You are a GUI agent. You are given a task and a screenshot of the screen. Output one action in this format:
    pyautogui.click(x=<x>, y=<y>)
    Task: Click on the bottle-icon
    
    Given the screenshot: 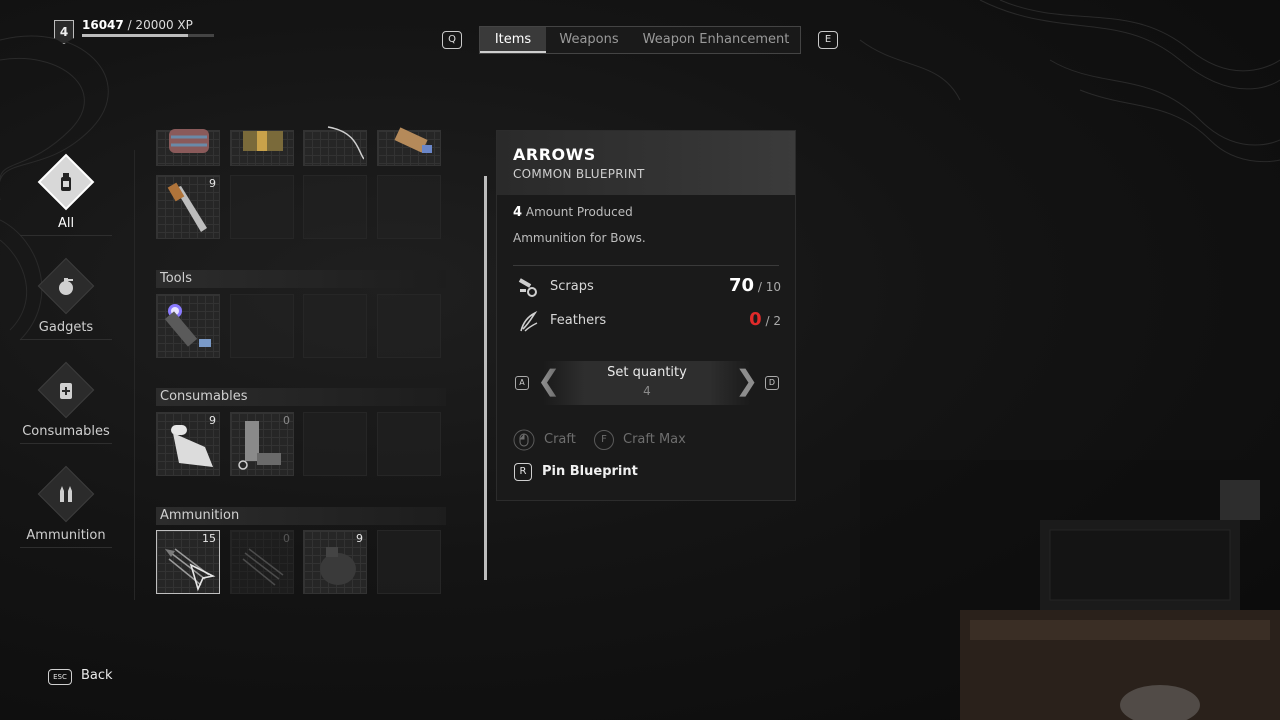 What is the action you would take?
    pyautogui.click(x=66, y=182)
    